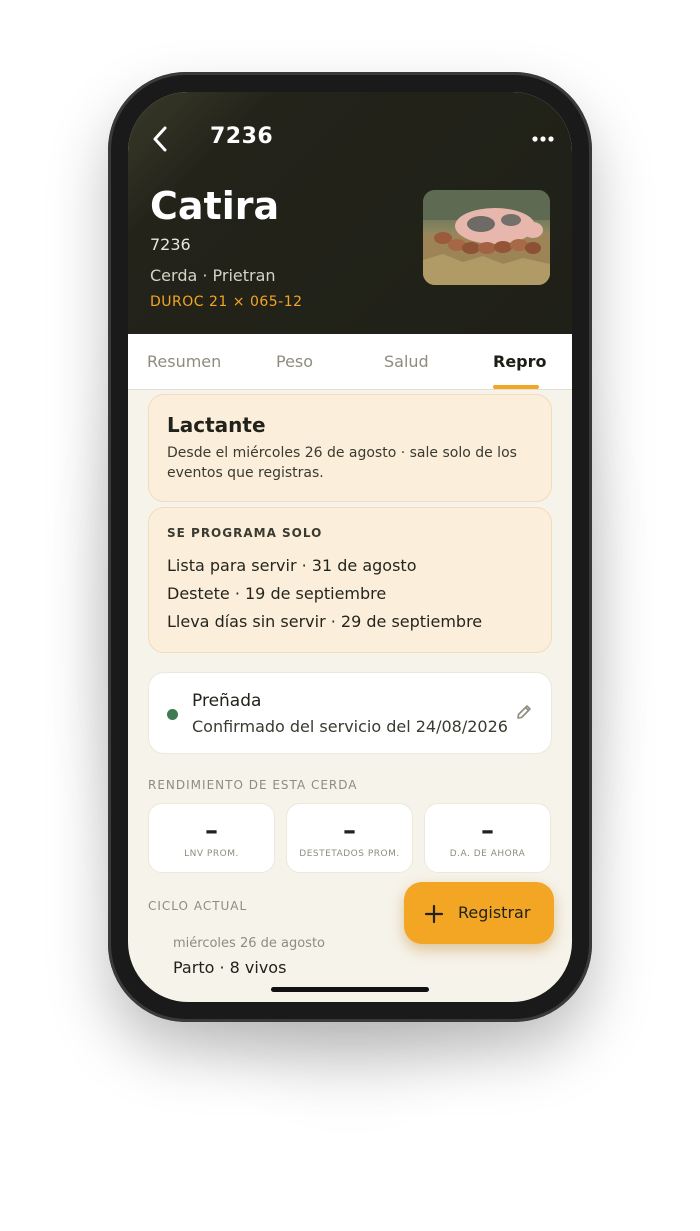 This screenshot has width=700, height=1231. What do you see at coordinates (242, 136) in the screenshot?
I see `nav-title: 7236` at bounding box center [242, 136].